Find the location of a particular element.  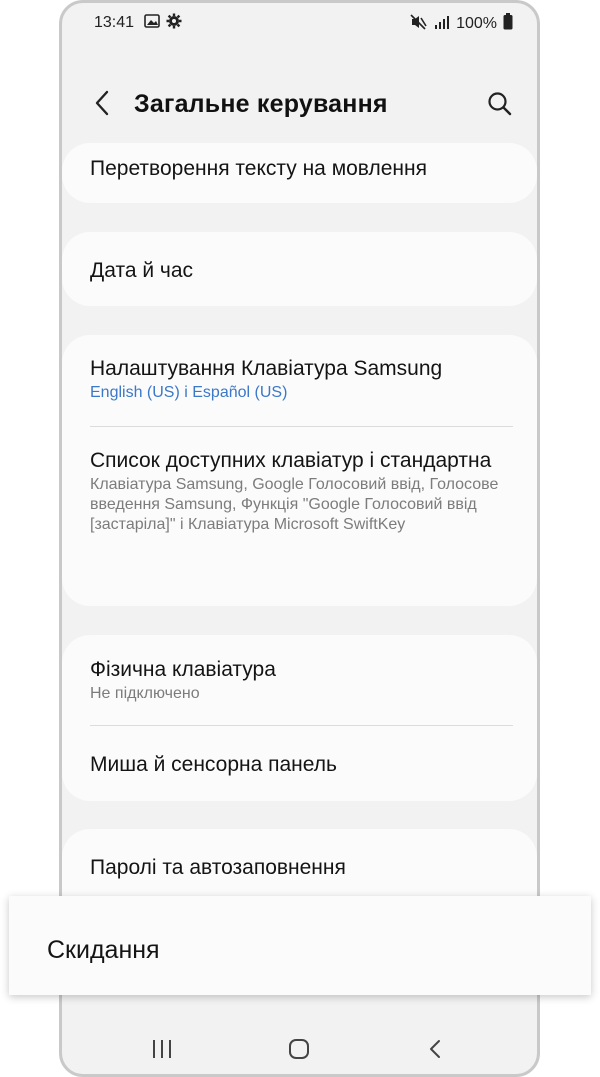

navigation-bar is located at coordinates (299, 1048).